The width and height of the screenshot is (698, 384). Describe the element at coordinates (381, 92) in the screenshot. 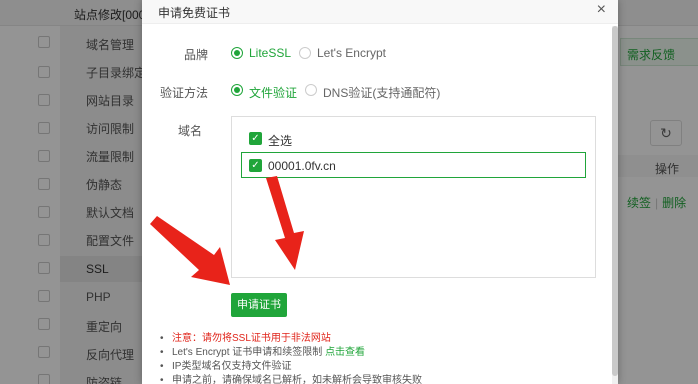

I see `option-dns-verify: DNS验证(支持通配符)` at that location.